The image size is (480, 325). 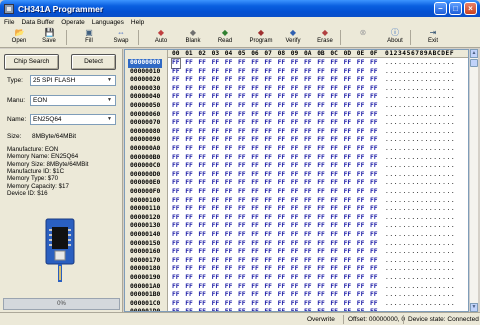 I want to click on vertical-scrollbar: ▲ ▼, so click(x=473, y=180).